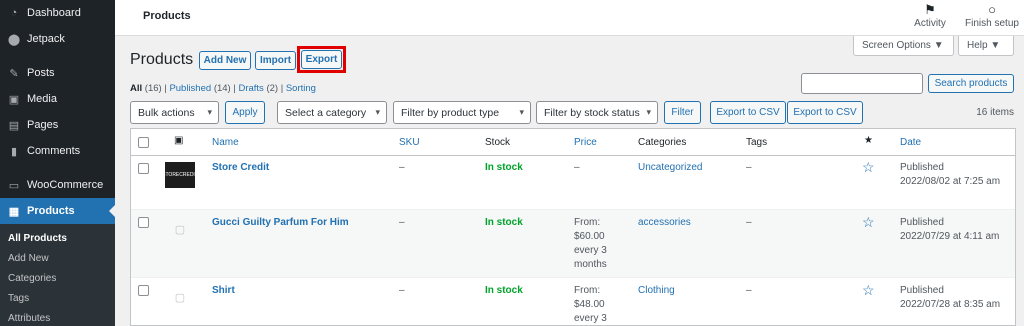 This screenshot has height=326, width=1024. I want to click on export-csv-button-2: Export to CSV, so click(825, 112).